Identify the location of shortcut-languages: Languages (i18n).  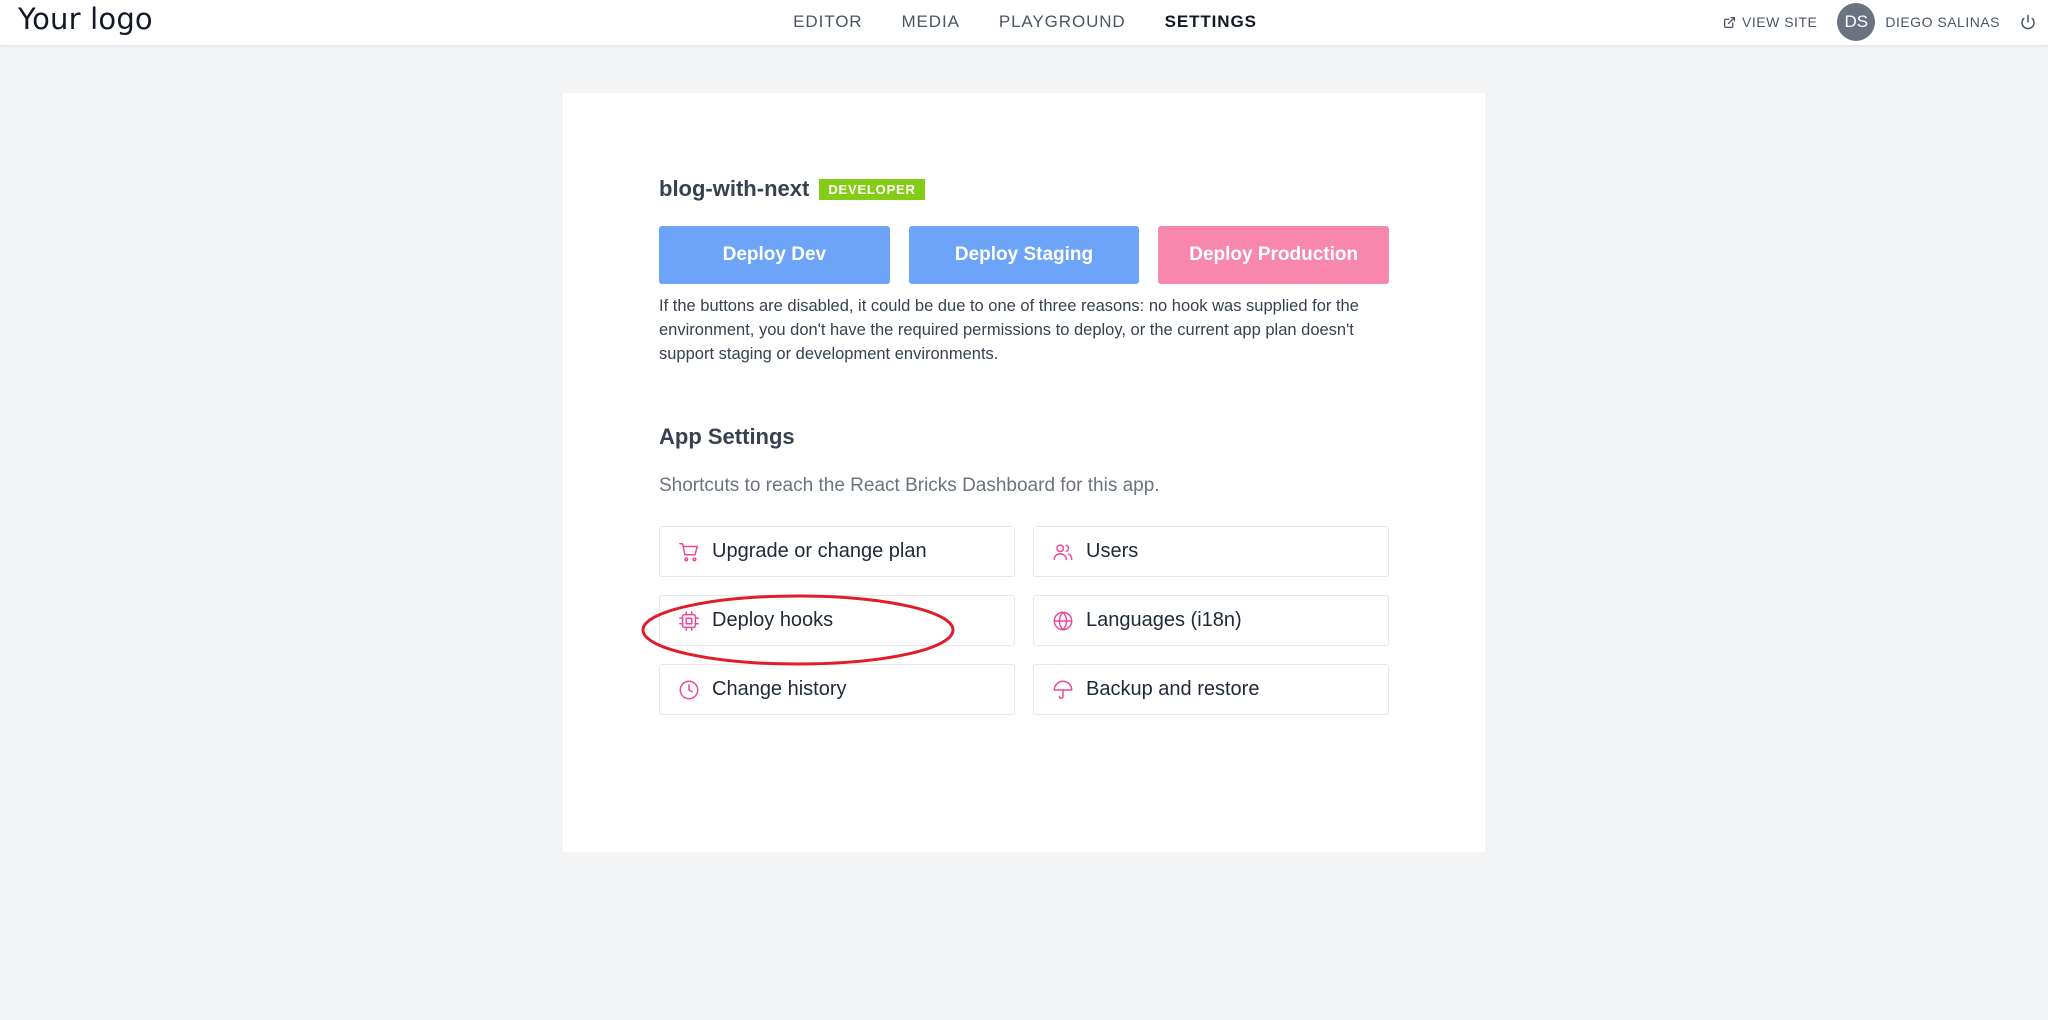
(1211, 620).